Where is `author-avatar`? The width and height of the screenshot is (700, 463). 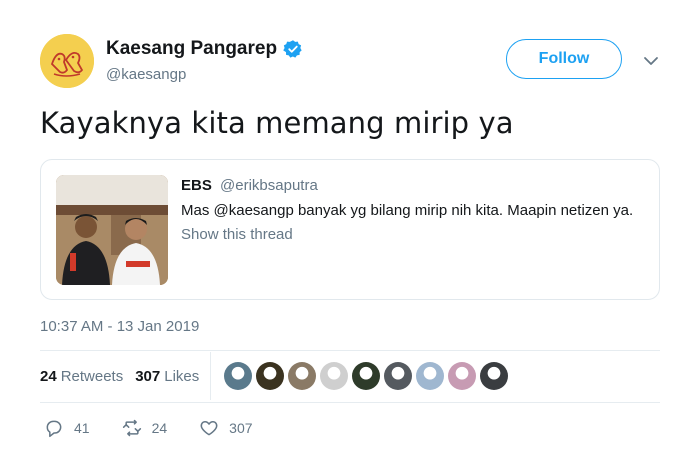 author-avatar is located at coordinates (67, 61).